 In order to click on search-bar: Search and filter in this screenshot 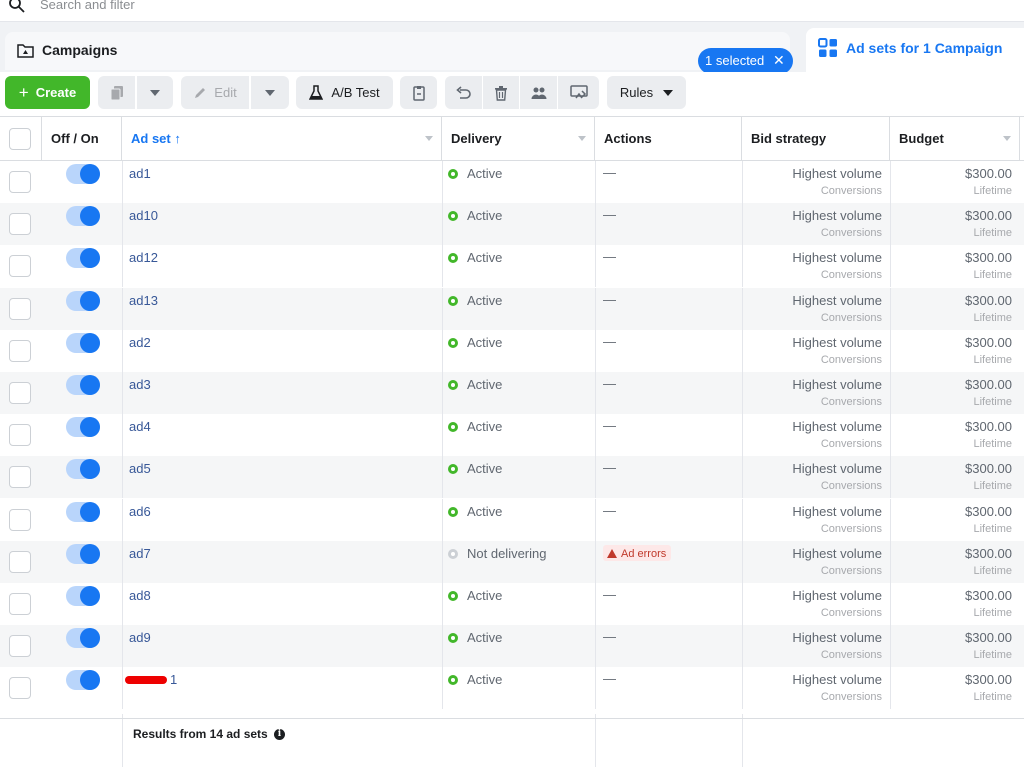, I will do `click(512, 11)`.